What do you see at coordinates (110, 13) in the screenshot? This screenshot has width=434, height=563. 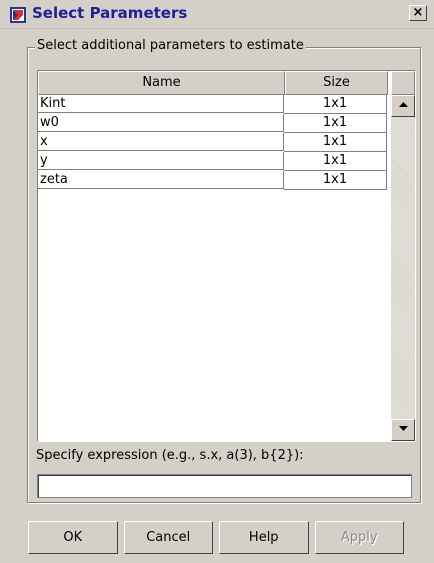 I see `window-title: Select Parameters` at bounding box center [110, 13].